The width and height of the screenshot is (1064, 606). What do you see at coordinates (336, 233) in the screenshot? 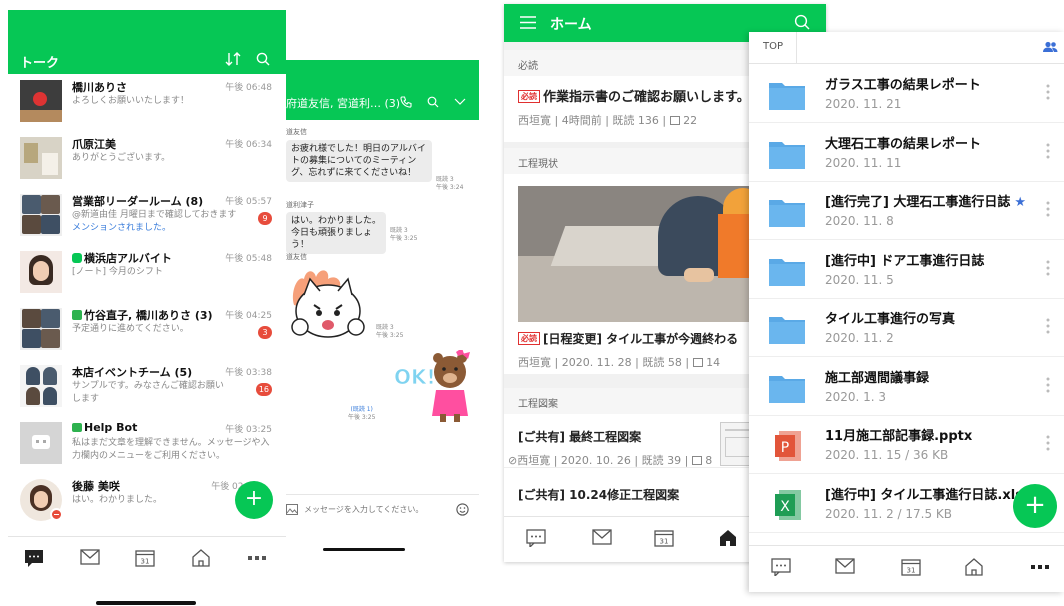
I see `message-bubble: はい。わかりました。今日も頑張りましょう！` at bounding box center [336, 233].